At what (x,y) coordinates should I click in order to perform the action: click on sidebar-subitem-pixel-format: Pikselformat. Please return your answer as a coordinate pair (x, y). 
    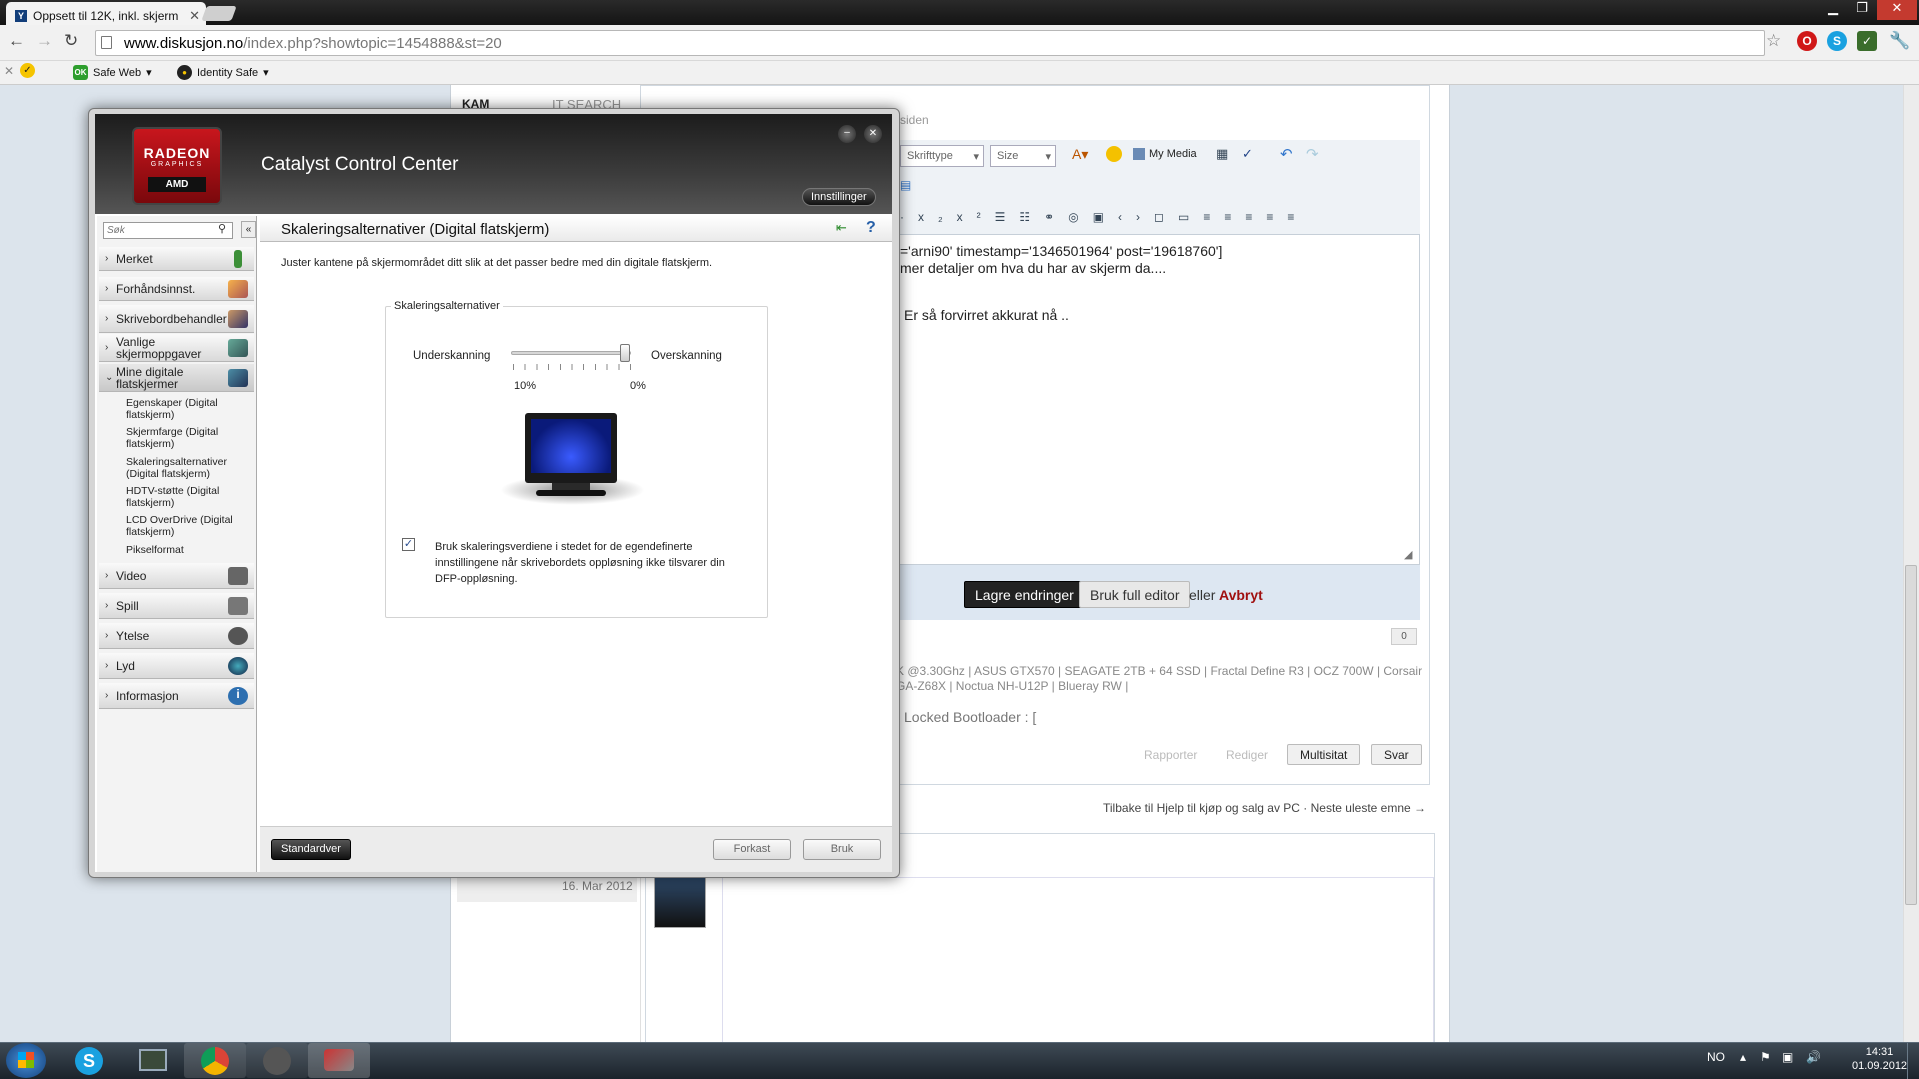
    Looking at the image, I should click on (188, 550).